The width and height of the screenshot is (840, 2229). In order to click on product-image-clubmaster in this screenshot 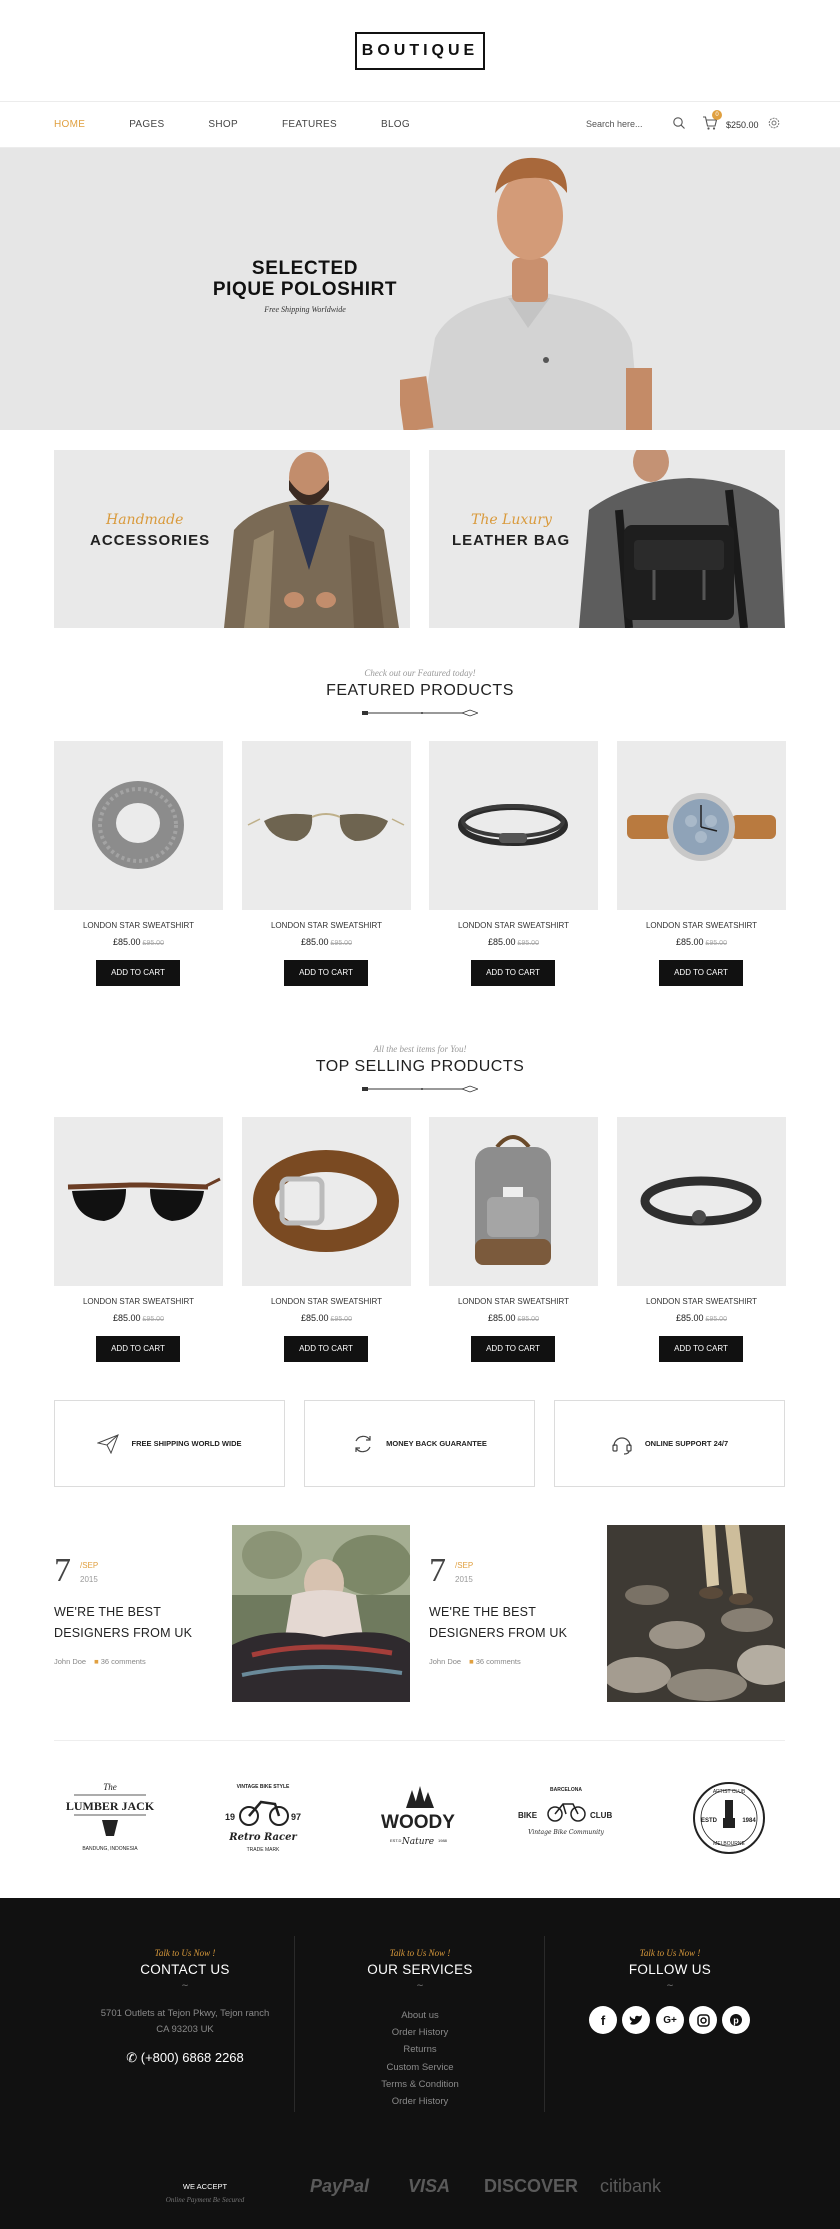, I will do `click(138, 1201)`.